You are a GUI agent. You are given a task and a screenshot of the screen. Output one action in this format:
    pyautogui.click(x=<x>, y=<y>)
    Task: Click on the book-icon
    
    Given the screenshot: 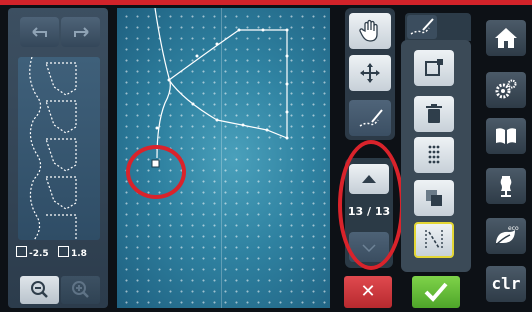 What is the action you would take?
    pyautogui.click(x=506, y=136)
    